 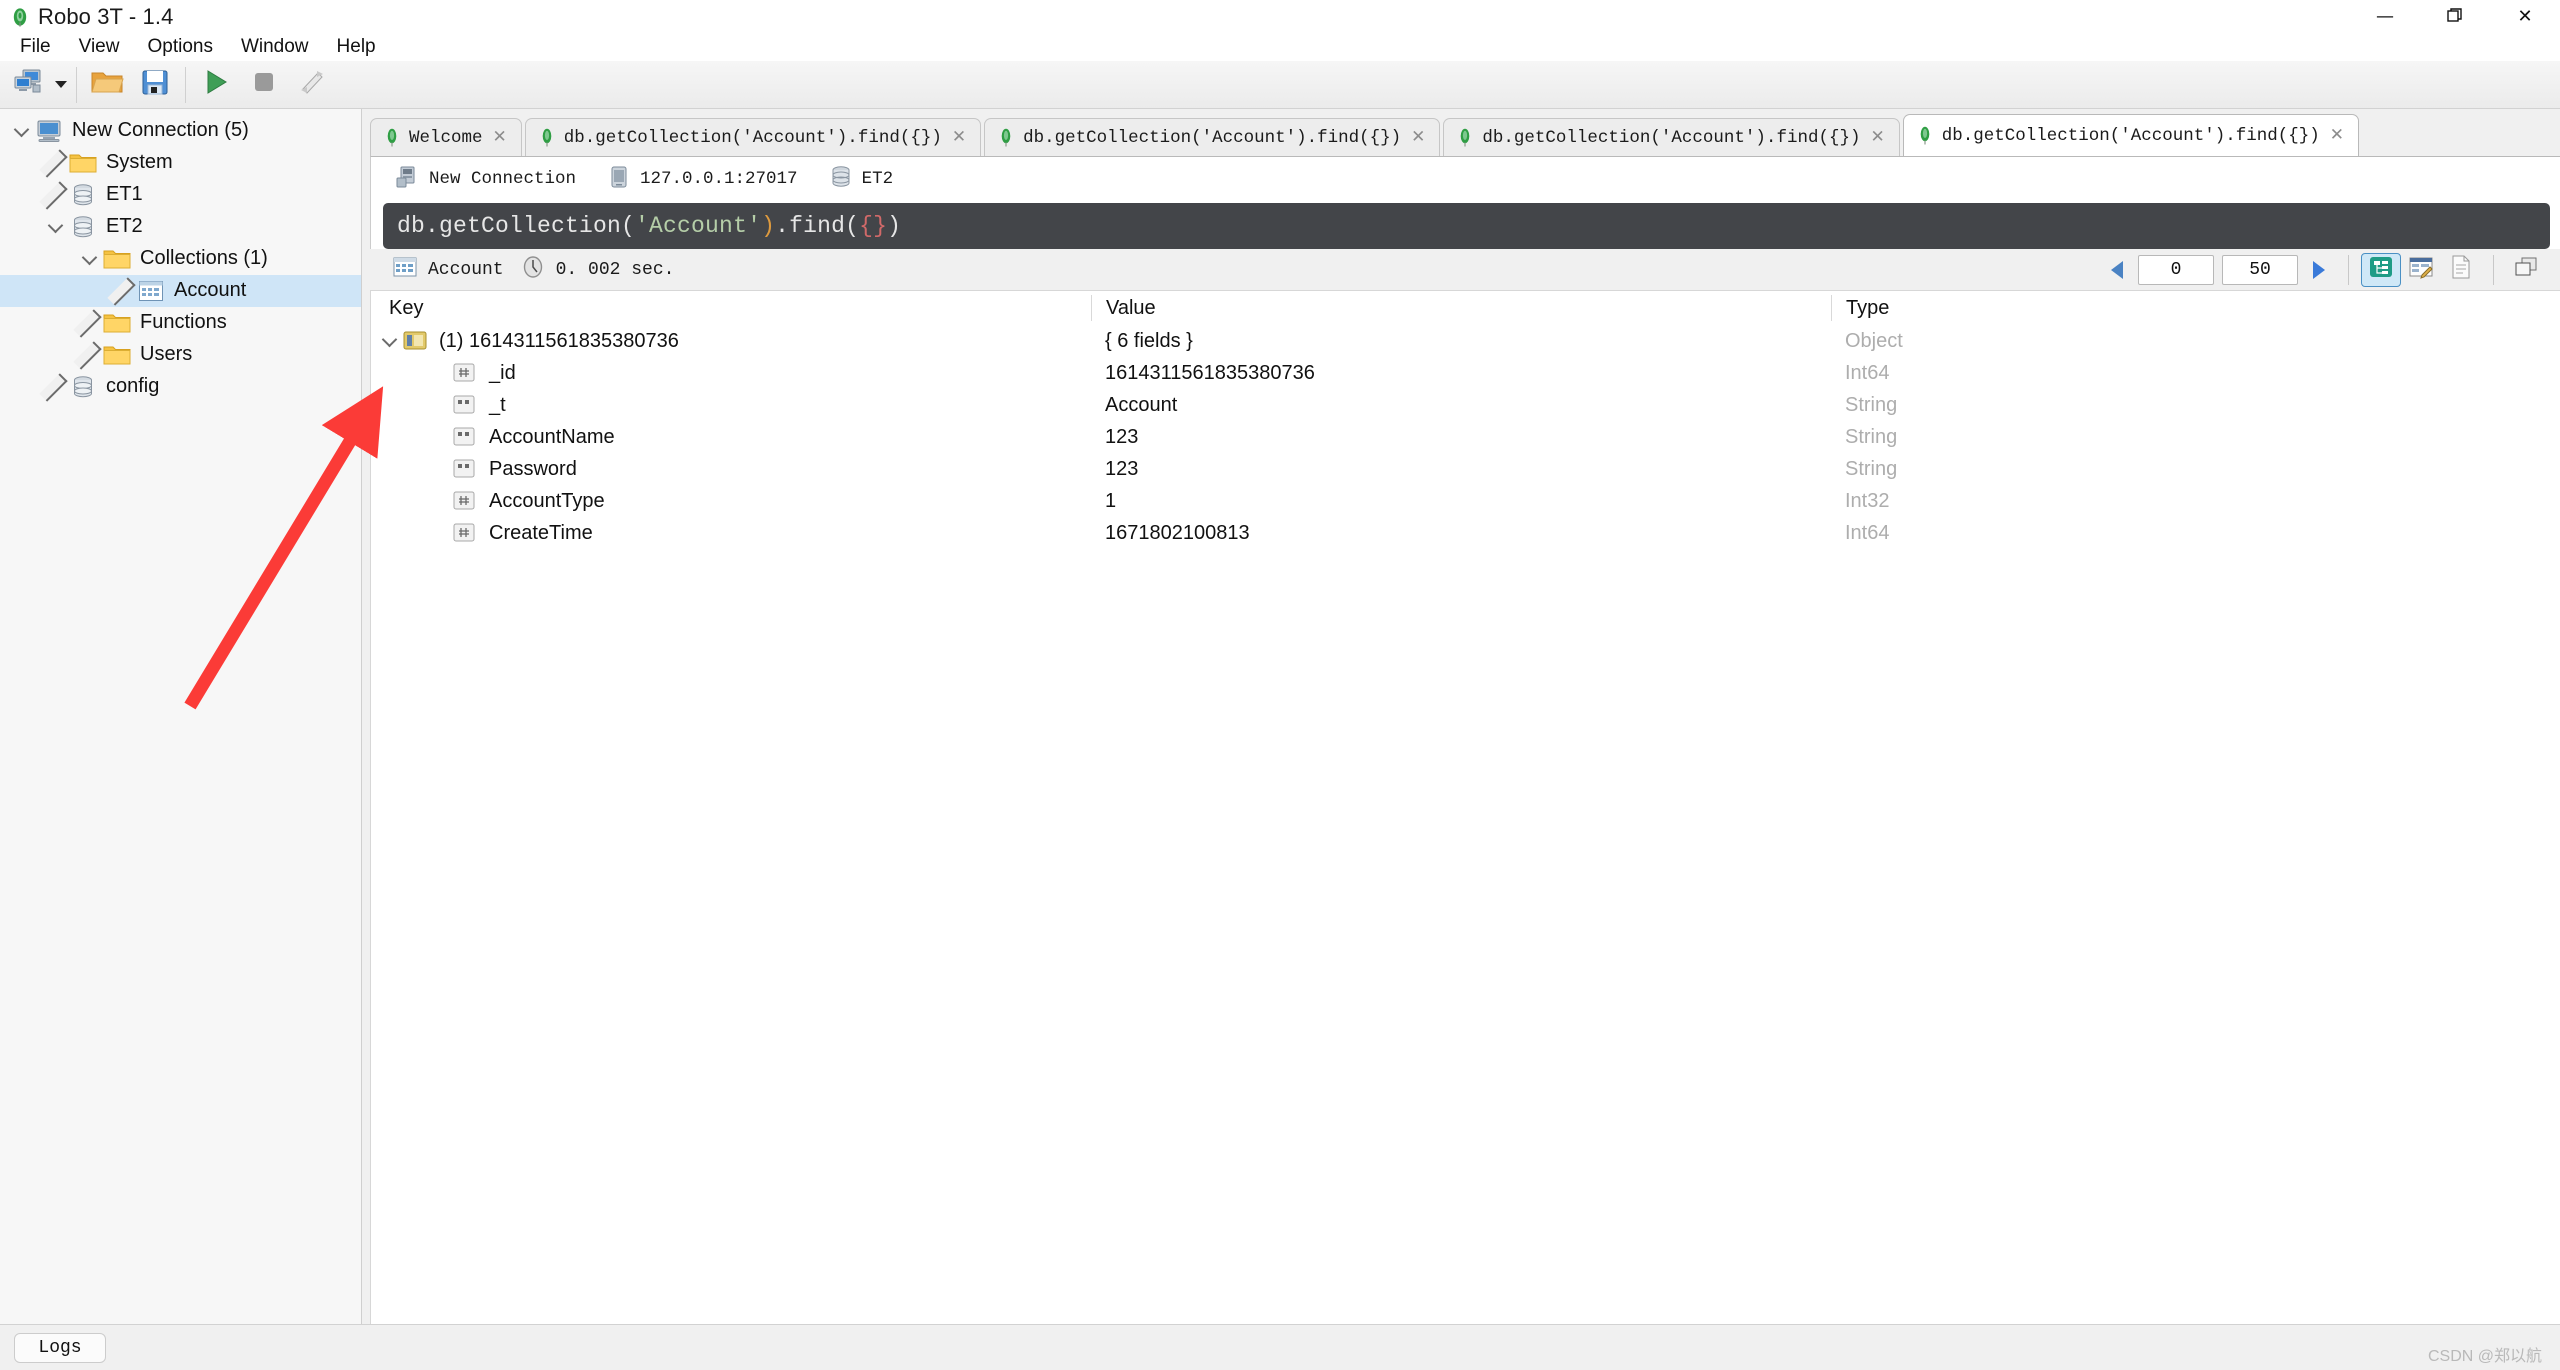 What do you see at coordinates (35, 47) in the screenshot?
I see `menu-file: File` at bounding box center [35, 47].